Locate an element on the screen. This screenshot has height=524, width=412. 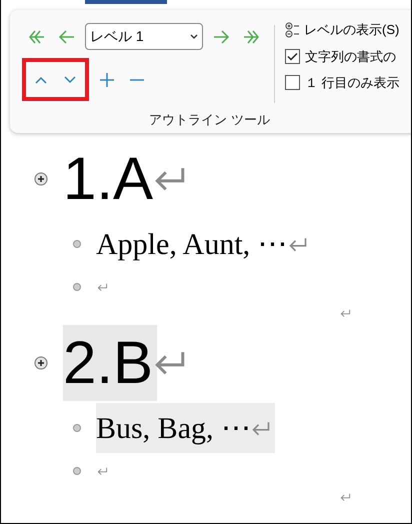
move-down-button is located at coordinates (70, 79).